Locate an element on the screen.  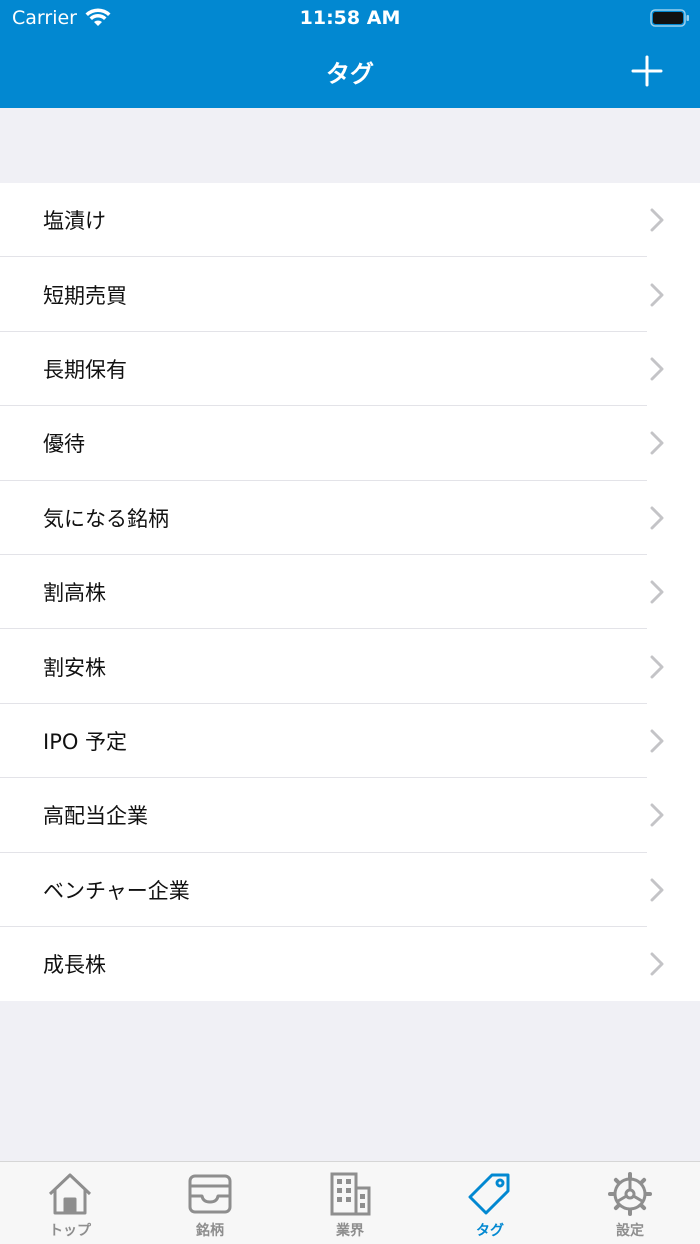
add-tag-button is located at coordinates (647, 71).